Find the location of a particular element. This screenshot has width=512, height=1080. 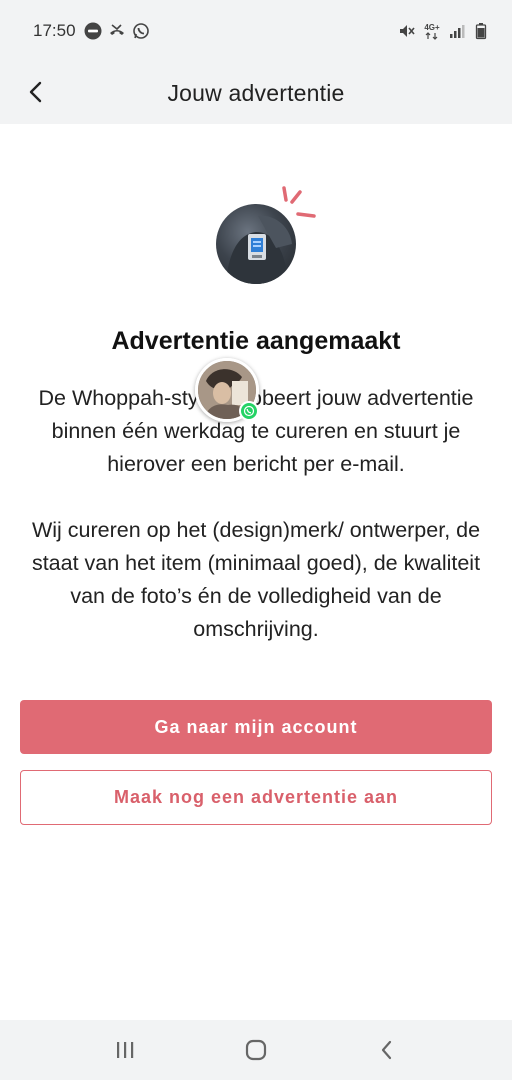

go-to-account-button: Ga naar mijn account is located at coordinates (256, 727).